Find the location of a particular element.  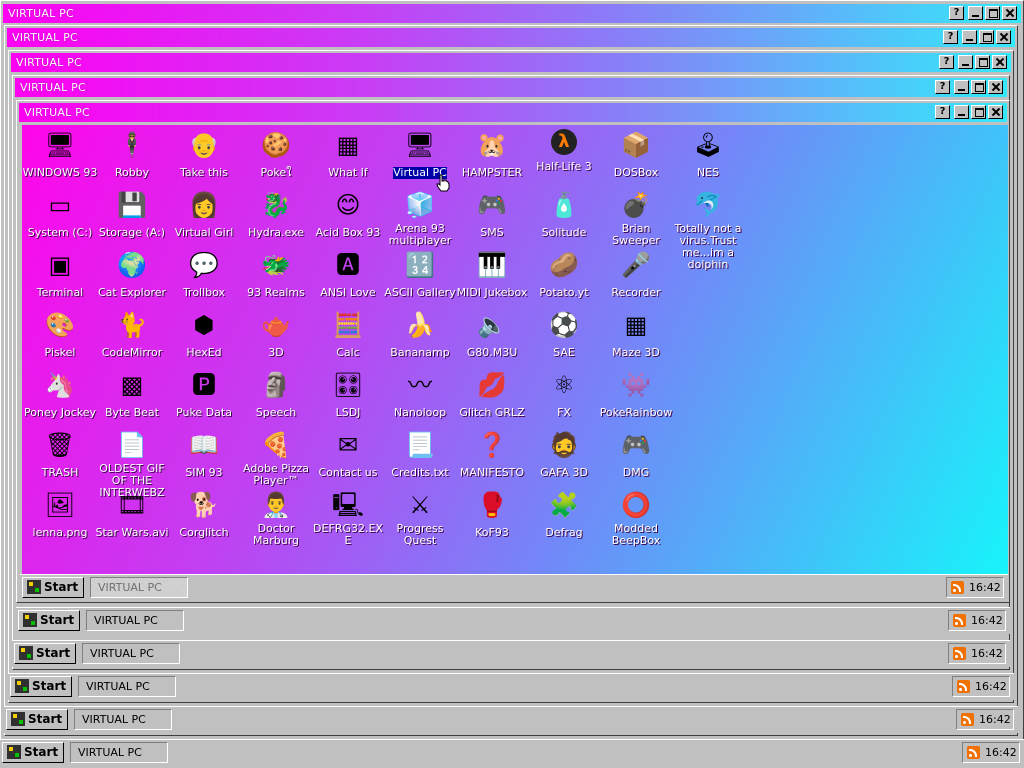

desktop-icon: 👾 PokeRainbow is located at coordinates (636, 394).